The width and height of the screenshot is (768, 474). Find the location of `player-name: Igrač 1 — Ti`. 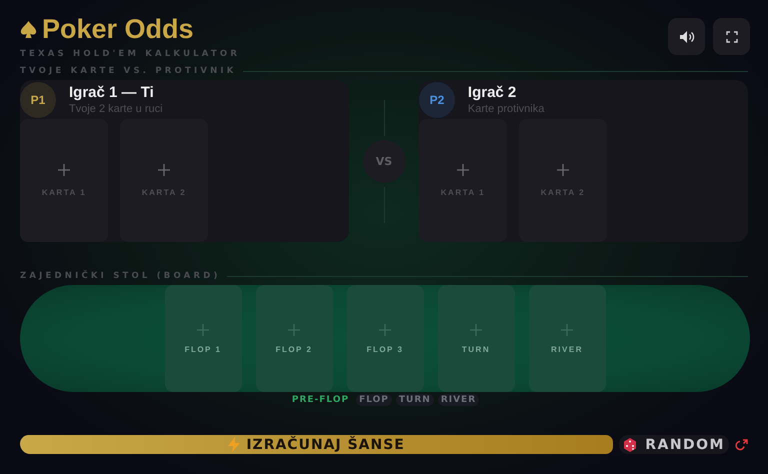

player-name: Igrač 1 — Ti is located at coordinates (112, 92).